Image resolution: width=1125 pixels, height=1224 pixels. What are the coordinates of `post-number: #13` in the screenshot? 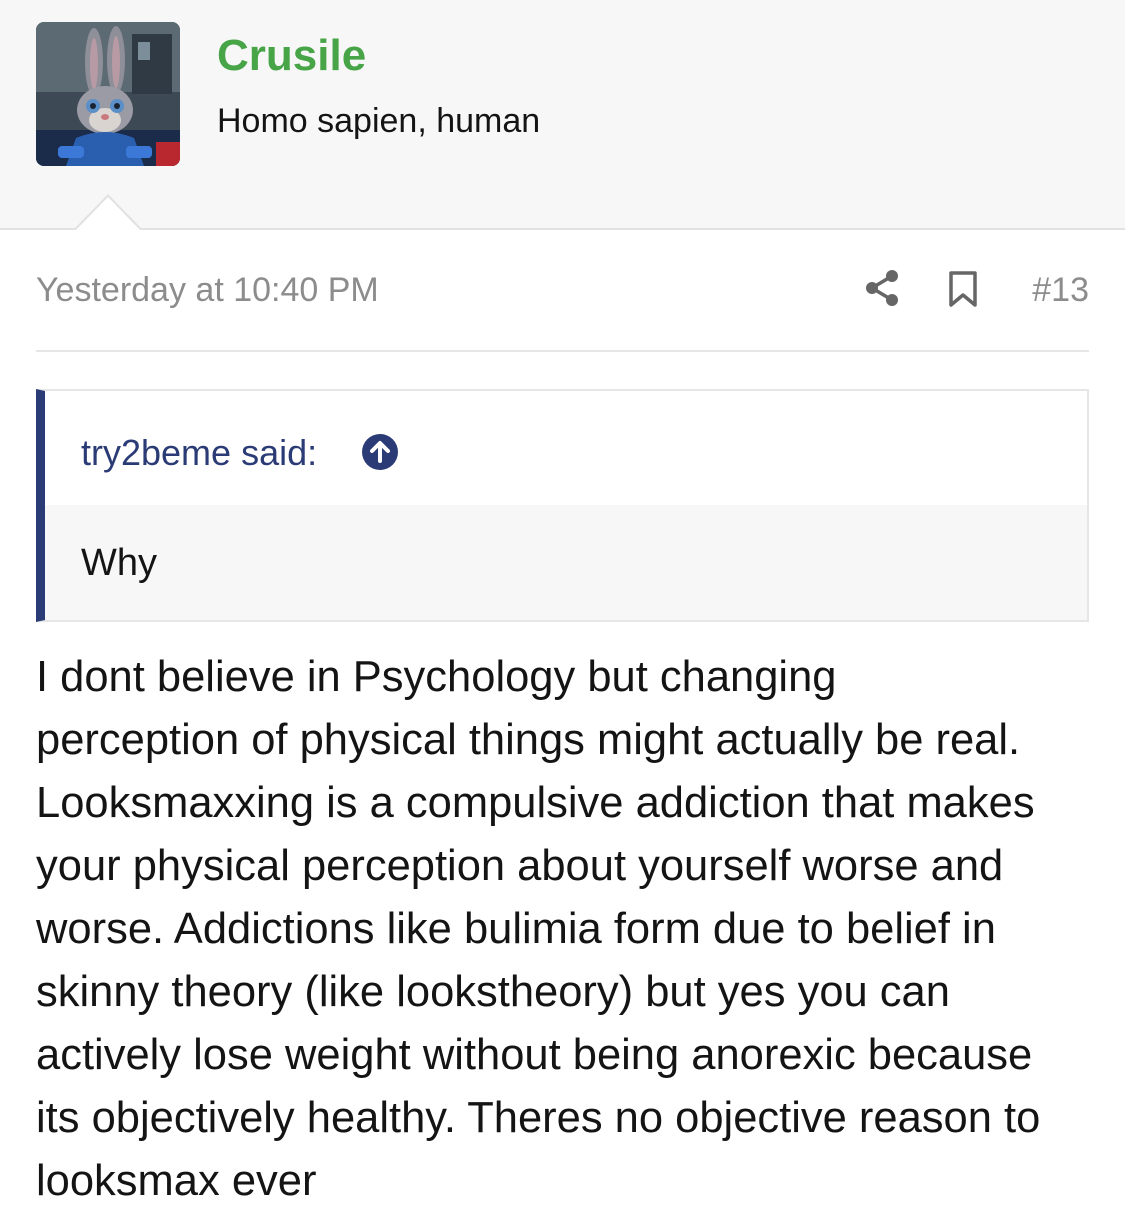 It's located at (1060, 290).